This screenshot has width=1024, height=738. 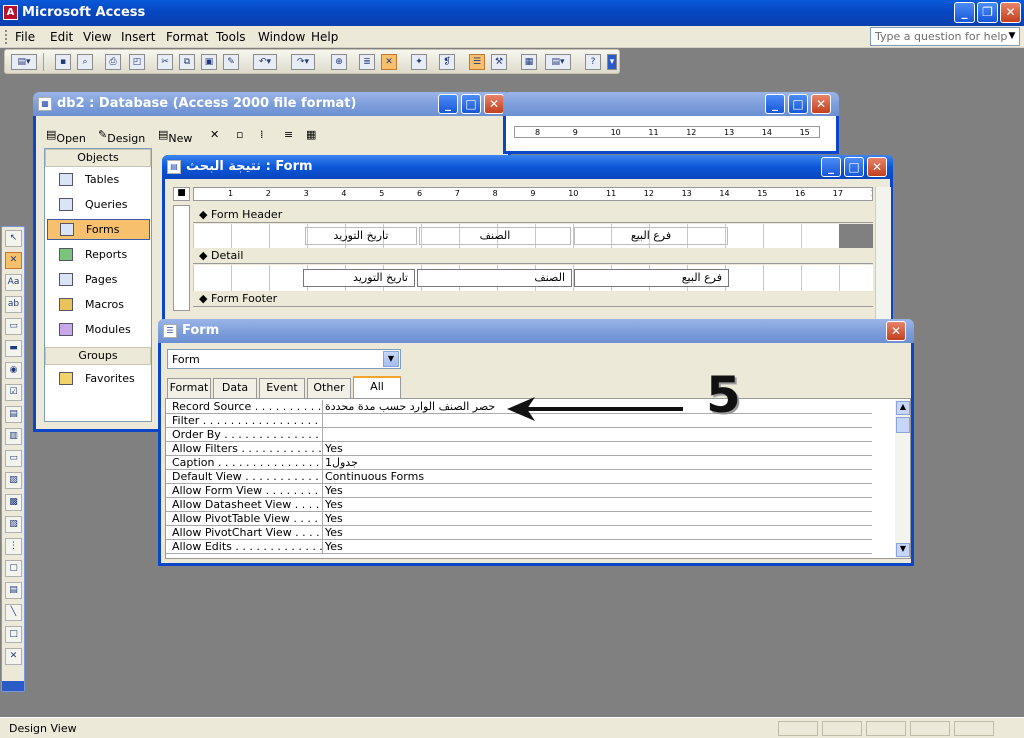 I want to click on property-value: Continuous Forms, so click(x=597, y=476).